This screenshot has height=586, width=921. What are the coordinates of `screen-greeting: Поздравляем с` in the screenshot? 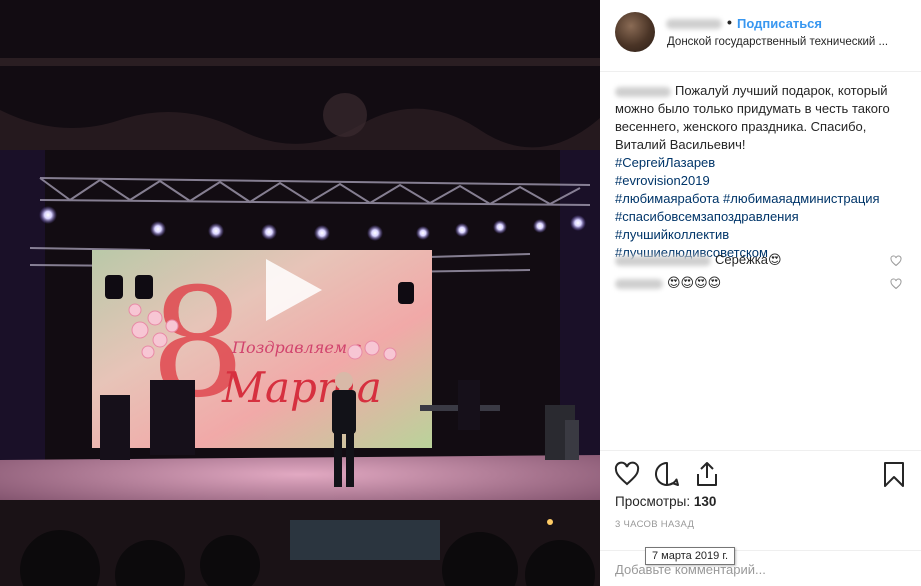 It's located at (296, 347).